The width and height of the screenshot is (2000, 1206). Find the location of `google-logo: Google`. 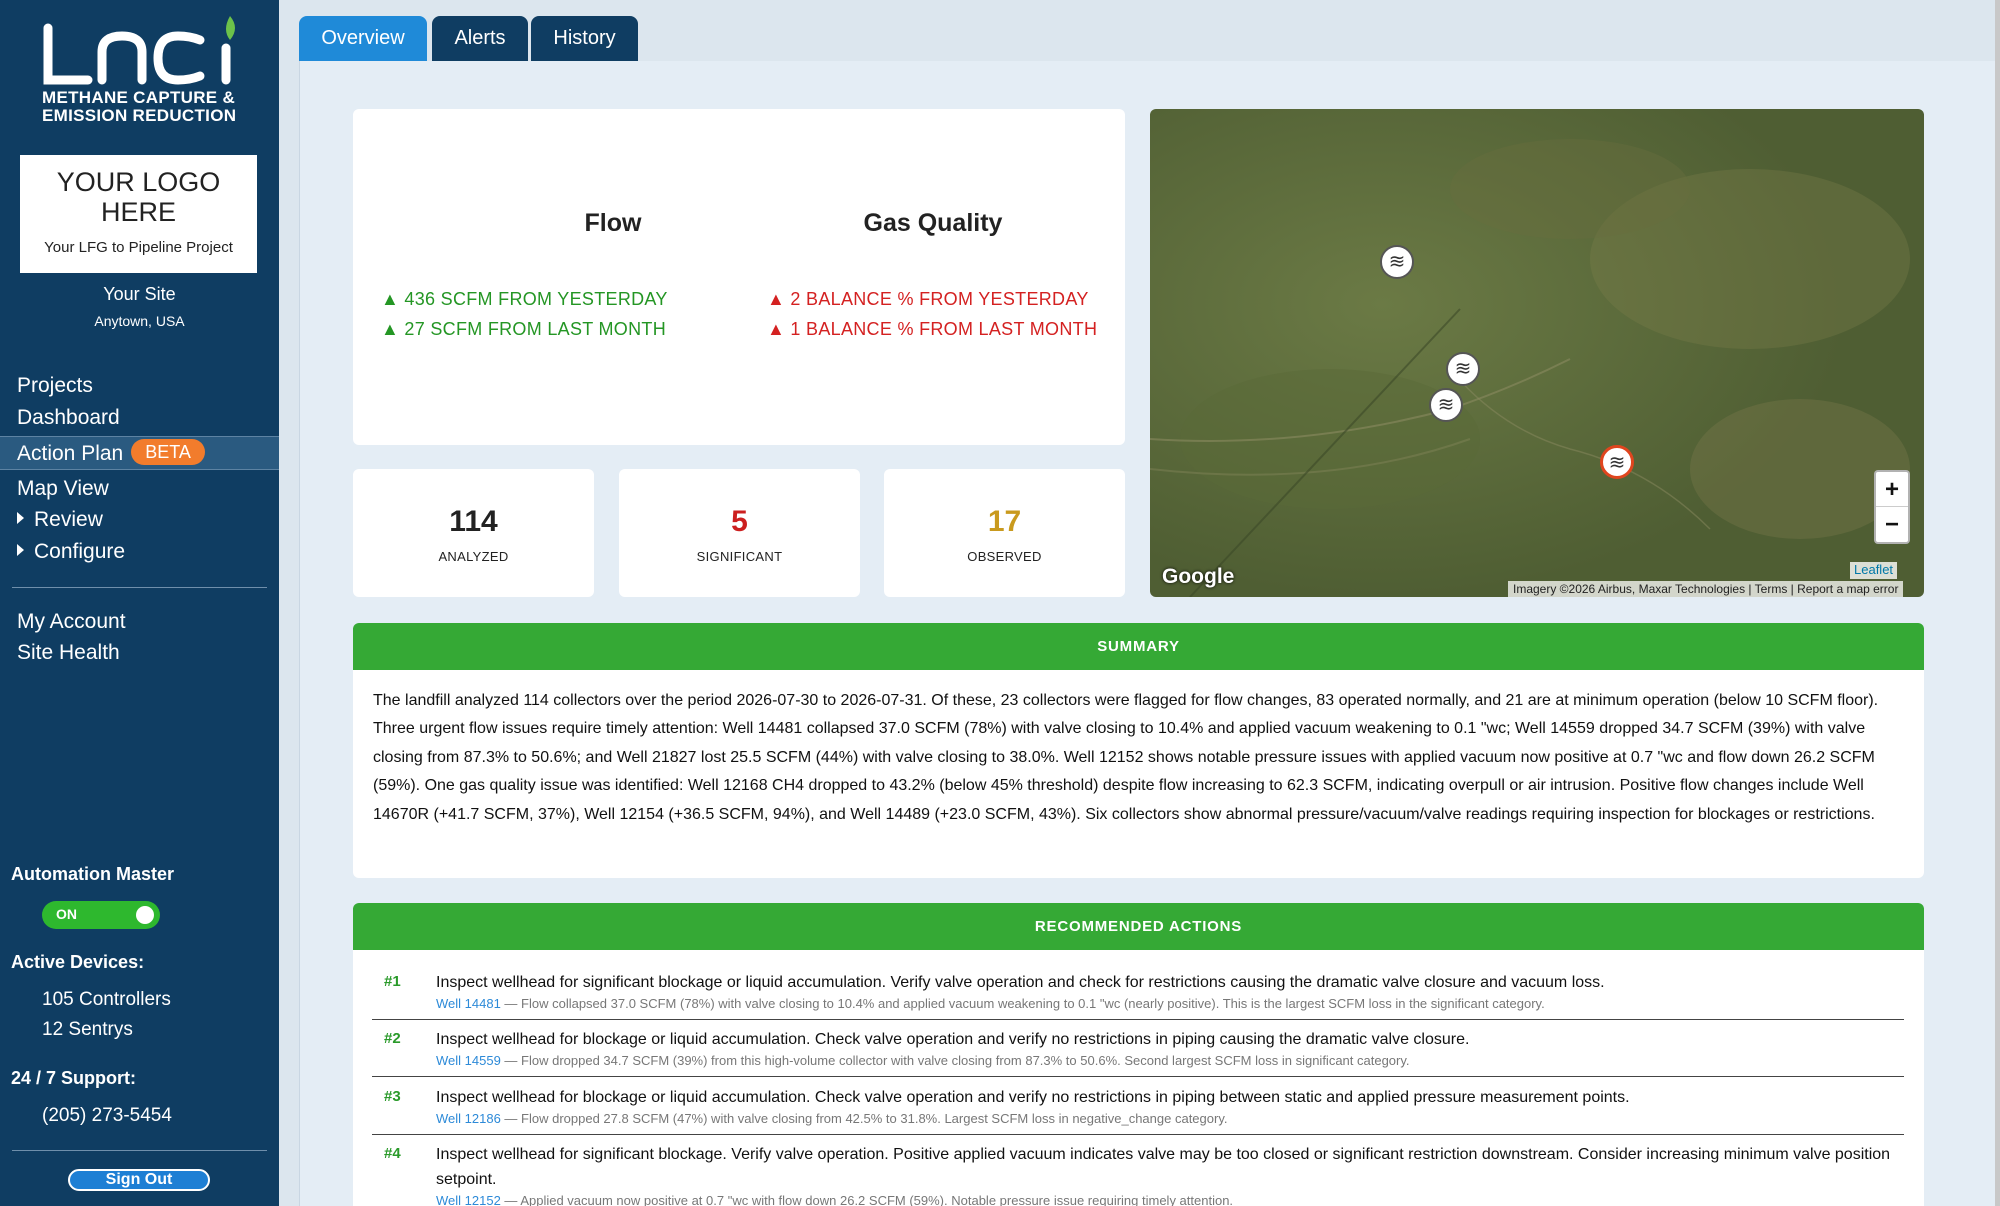

google-logo: Google is located at coordinates (1198, 577).